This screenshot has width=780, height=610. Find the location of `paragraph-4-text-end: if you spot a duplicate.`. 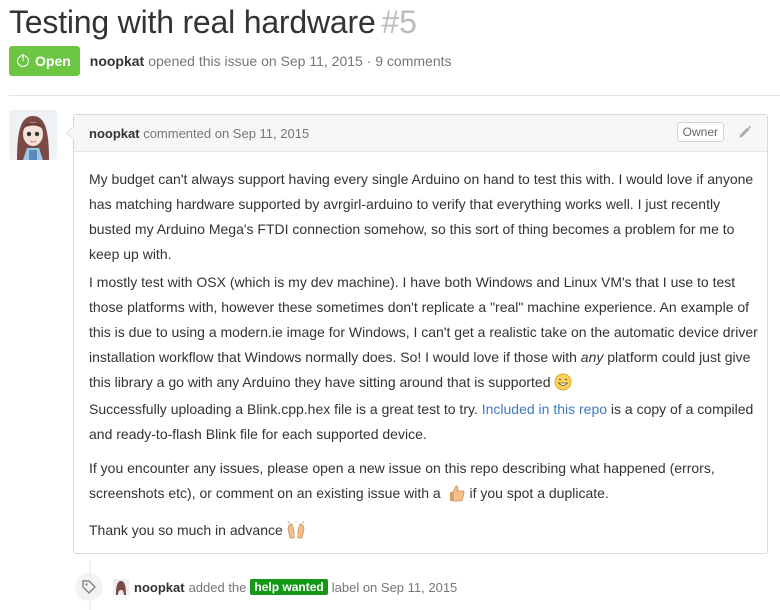

paragraph-4-text-end: if you spot a duplicate. is located at coordinates (537, 493).